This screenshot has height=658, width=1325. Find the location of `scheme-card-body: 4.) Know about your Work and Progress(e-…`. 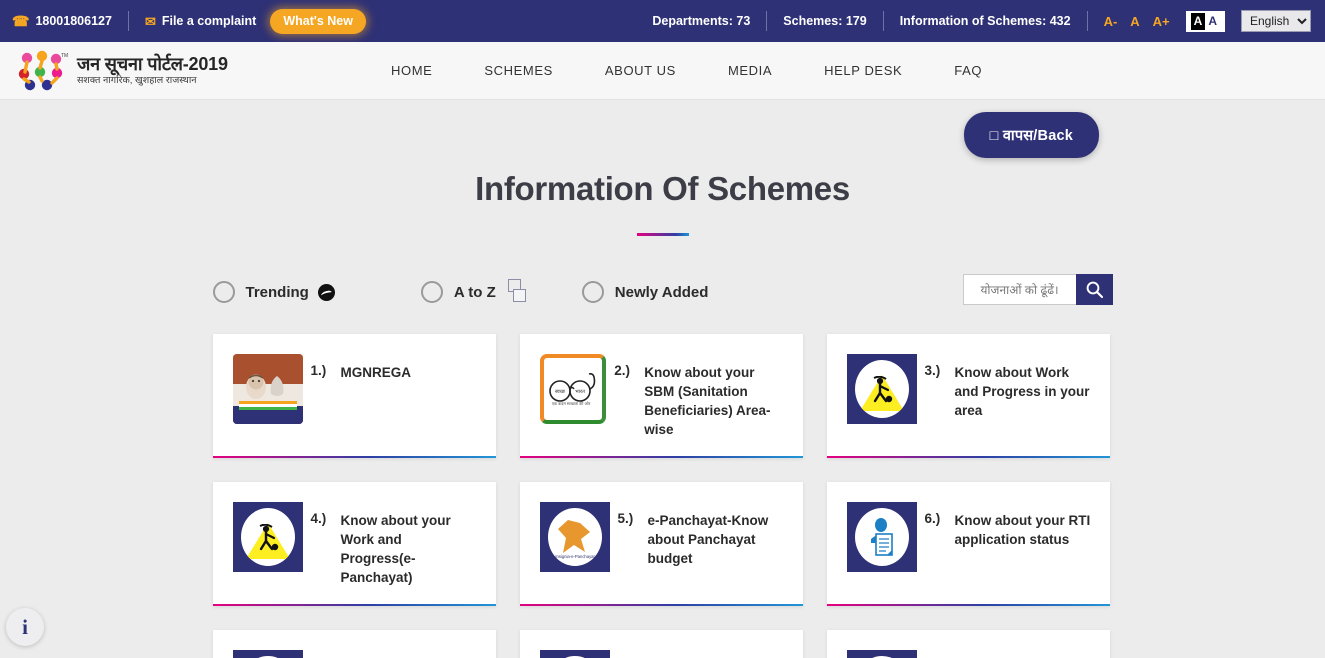

scheme-card-body: 4.) Know about your Work and Progress(e-… is located at coordinates (395, 545).